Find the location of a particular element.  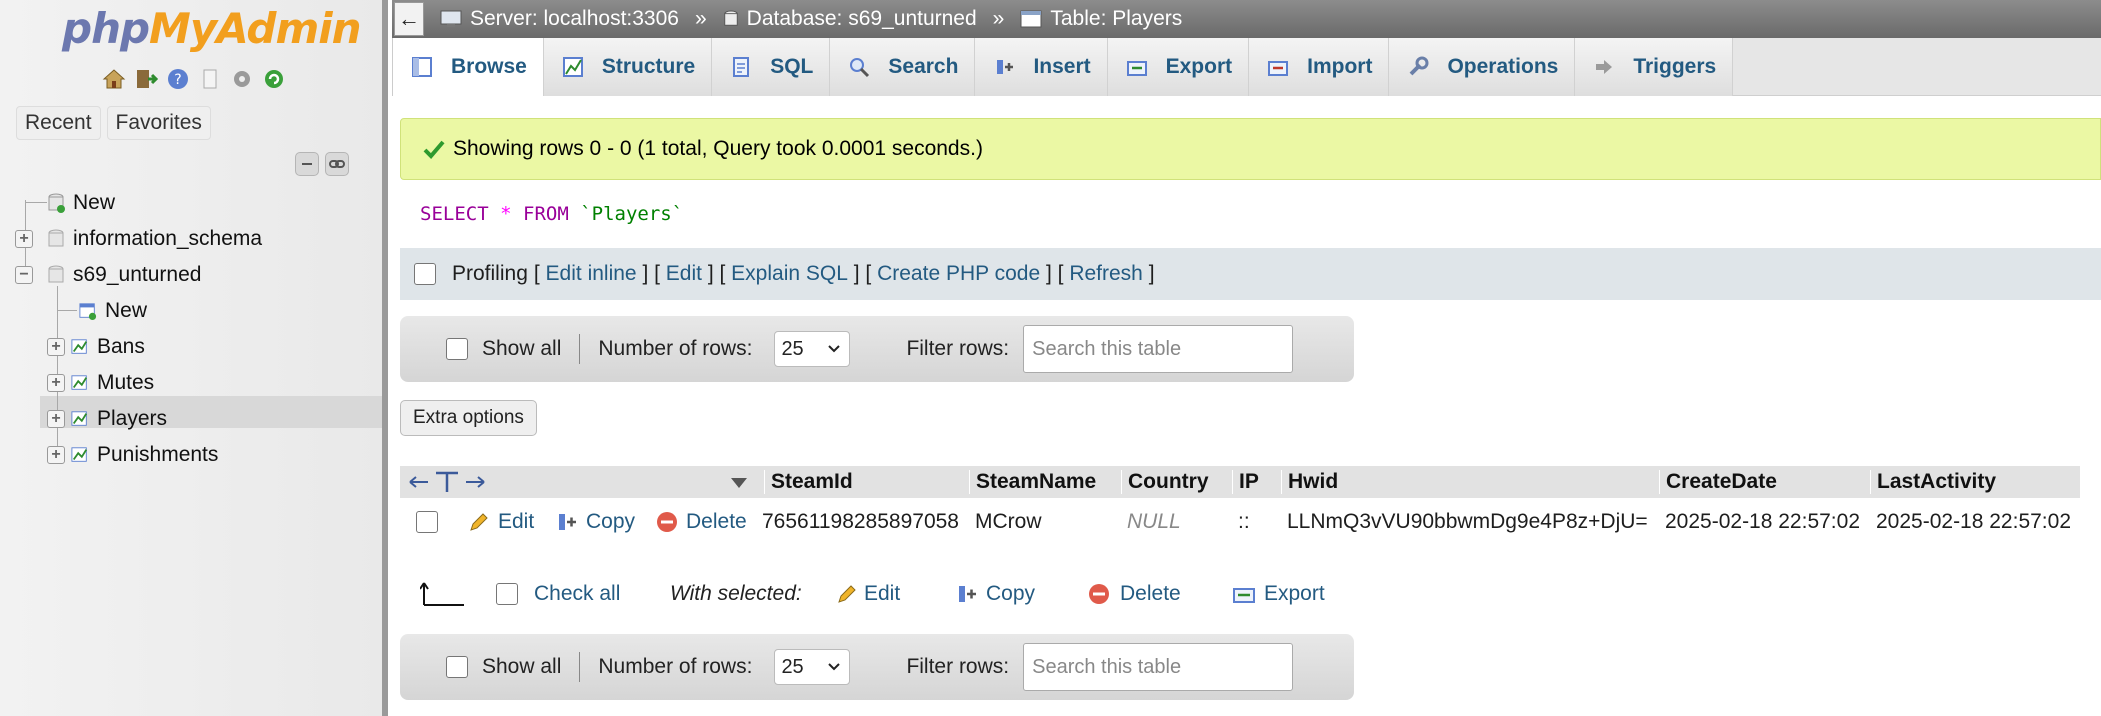

cell-steamid: 76561198285897058 is located at coordinates (860, 522).